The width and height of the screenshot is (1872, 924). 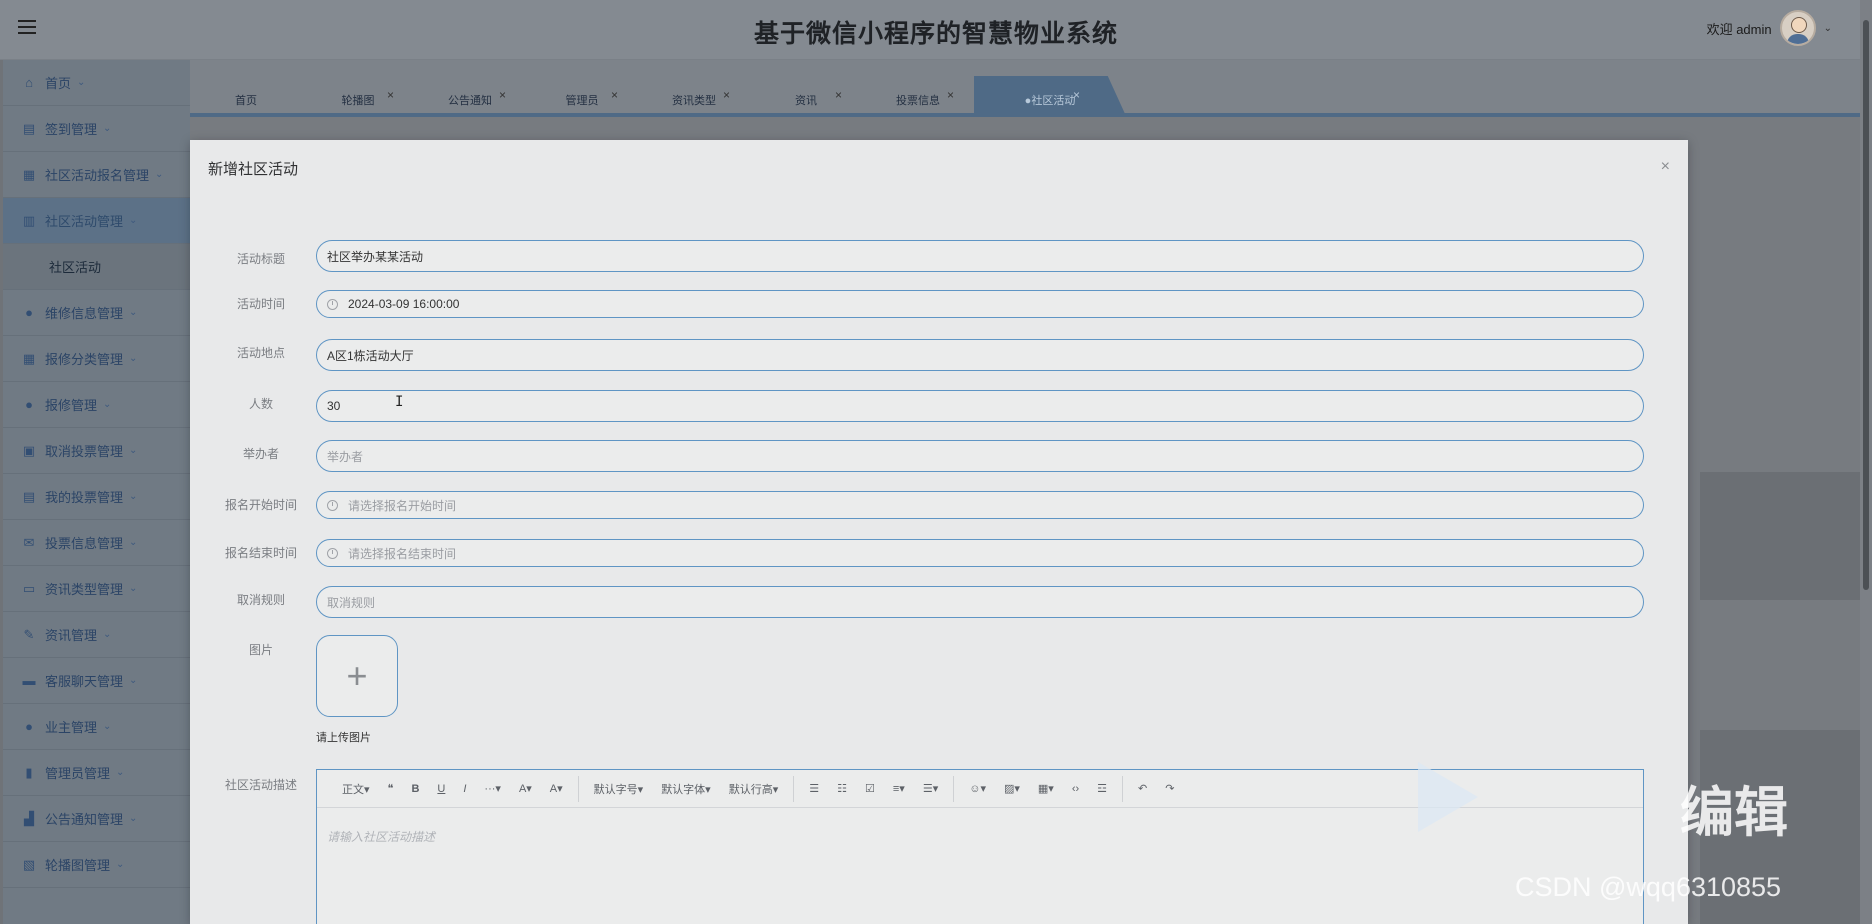 What do you see at coordinates (343, 738) in the screenshot?
I see `upload-hint: 请上传图片` at bounding box center [343, 738].